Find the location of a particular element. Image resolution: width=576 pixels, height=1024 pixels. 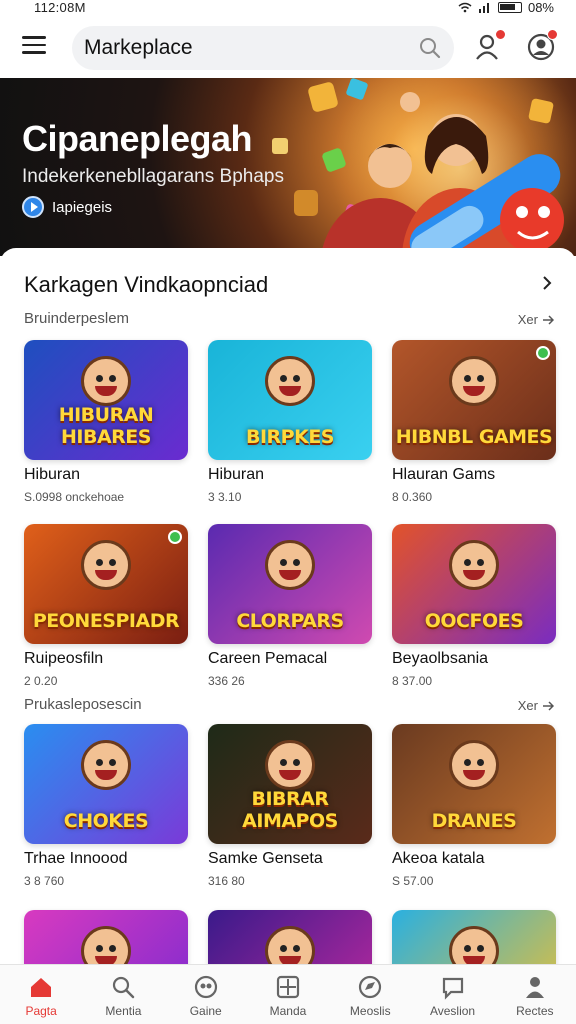

nav-item-discover: Meoslis is located at coordinates (370, 994).